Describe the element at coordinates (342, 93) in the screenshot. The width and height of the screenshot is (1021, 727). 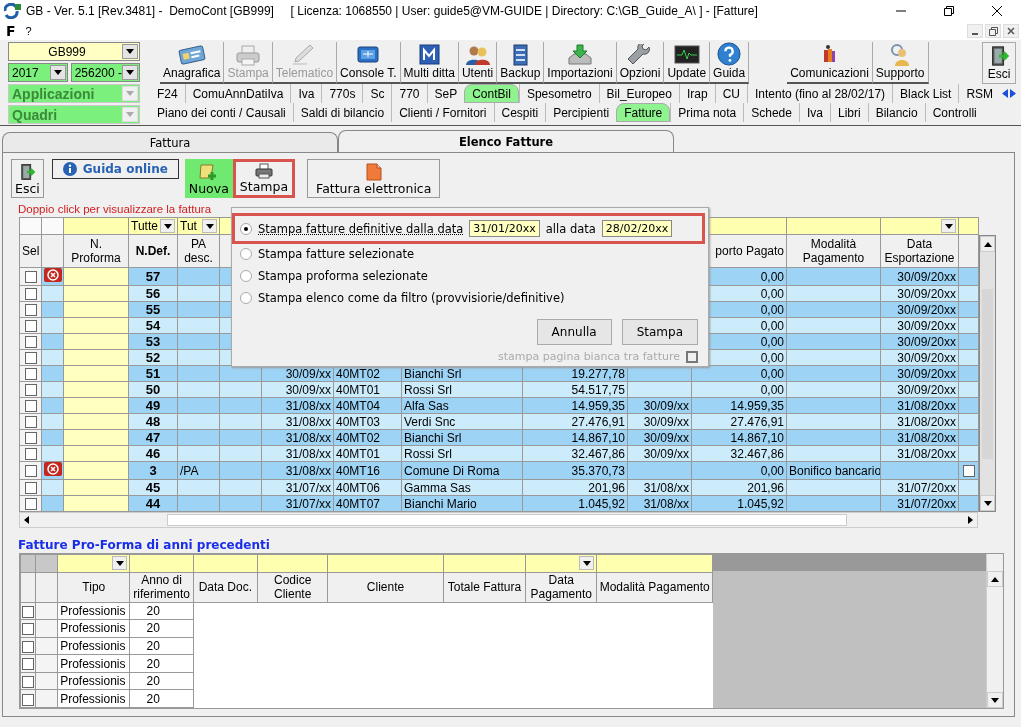
I see `module-tab: 770s` at that location.